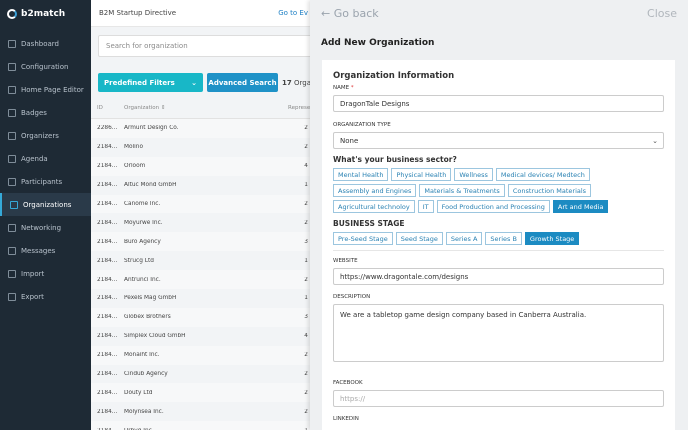 The height and width of the screenshot is (430, 688). Describe the element at coordinates (203, 108) in the screenshot. I see `column-organization: Organization ⇕` at that location.